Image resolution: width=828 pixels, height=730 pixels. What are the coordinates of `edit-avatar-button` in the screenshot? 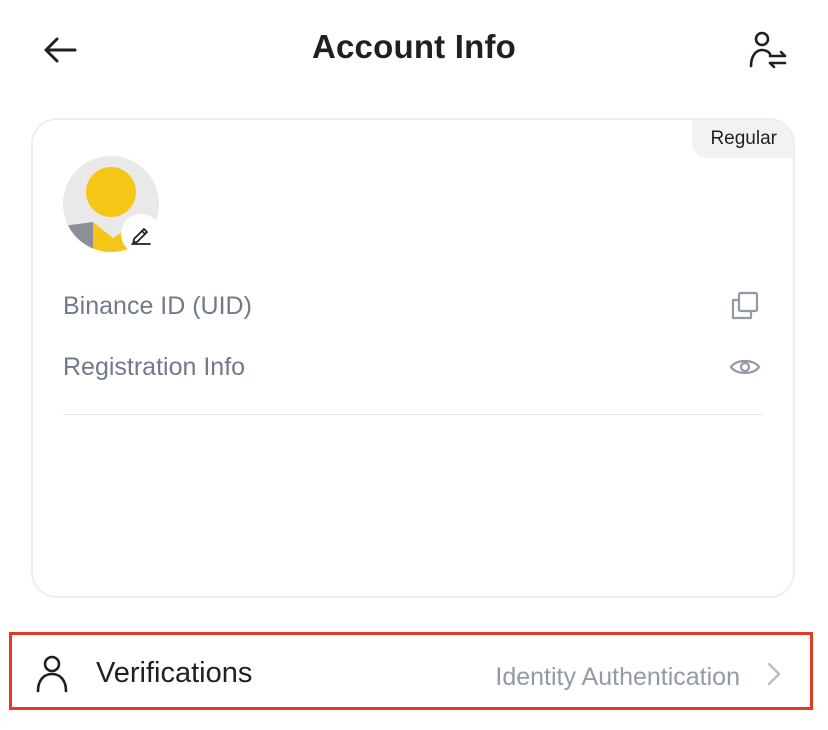 It's located at (141, 234).